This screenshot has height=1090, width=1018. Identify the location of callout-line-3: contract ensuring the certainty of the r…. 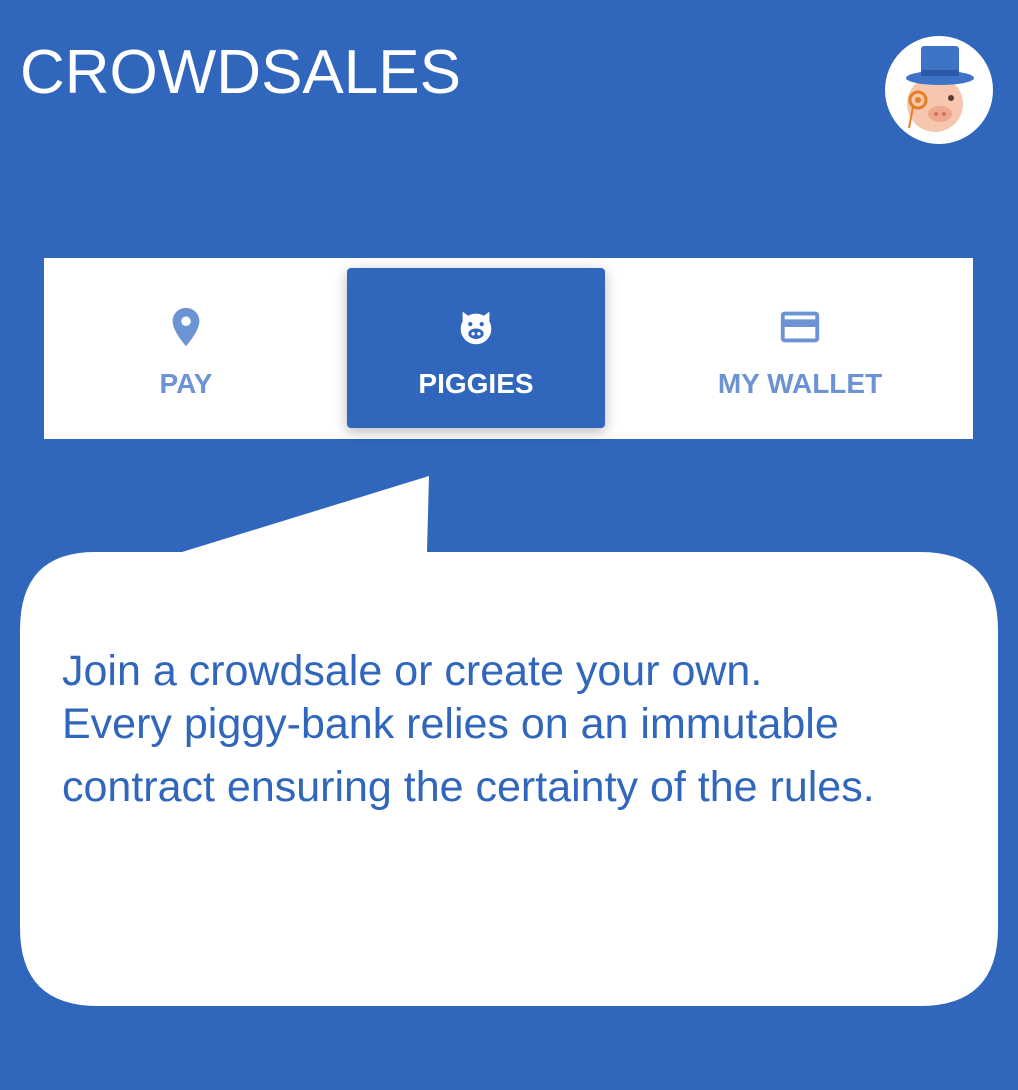
(468, 787).